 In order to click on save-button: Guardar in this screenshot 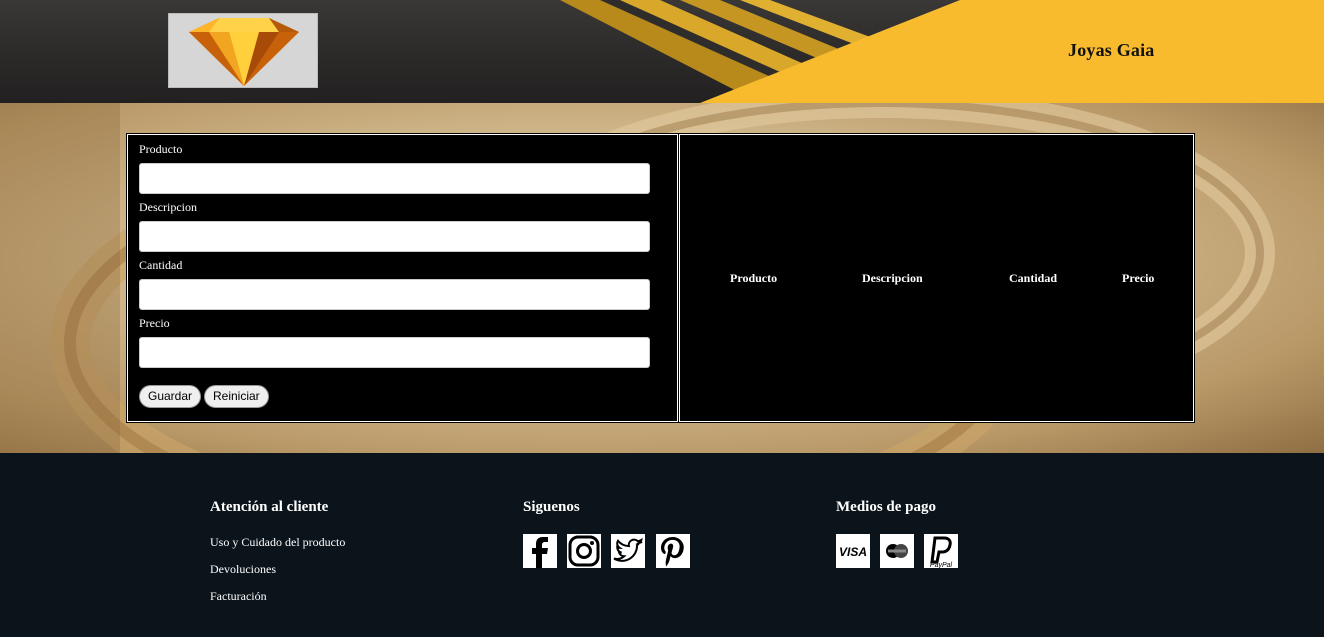, I will do `click(170, 396)`.